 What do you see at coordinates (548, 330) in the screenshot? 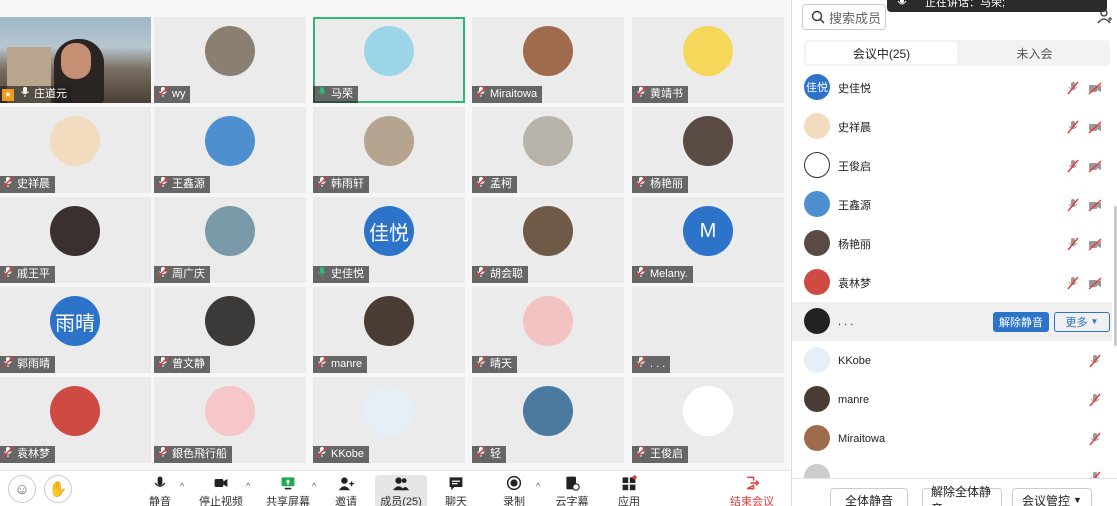
I see `participant-tile: 晴天` at bounding box center [548, 330].